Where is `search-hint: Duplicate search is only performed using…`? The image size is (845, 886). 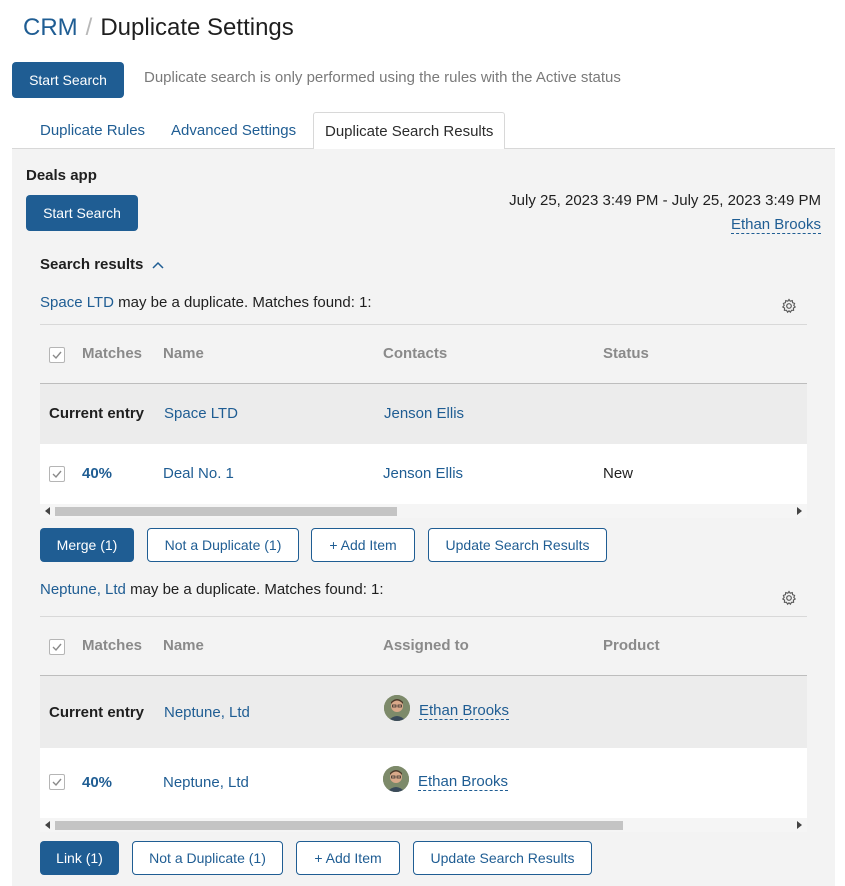 search-hint: Duplicate search is only performed using… is located at coordinates (382, 77).